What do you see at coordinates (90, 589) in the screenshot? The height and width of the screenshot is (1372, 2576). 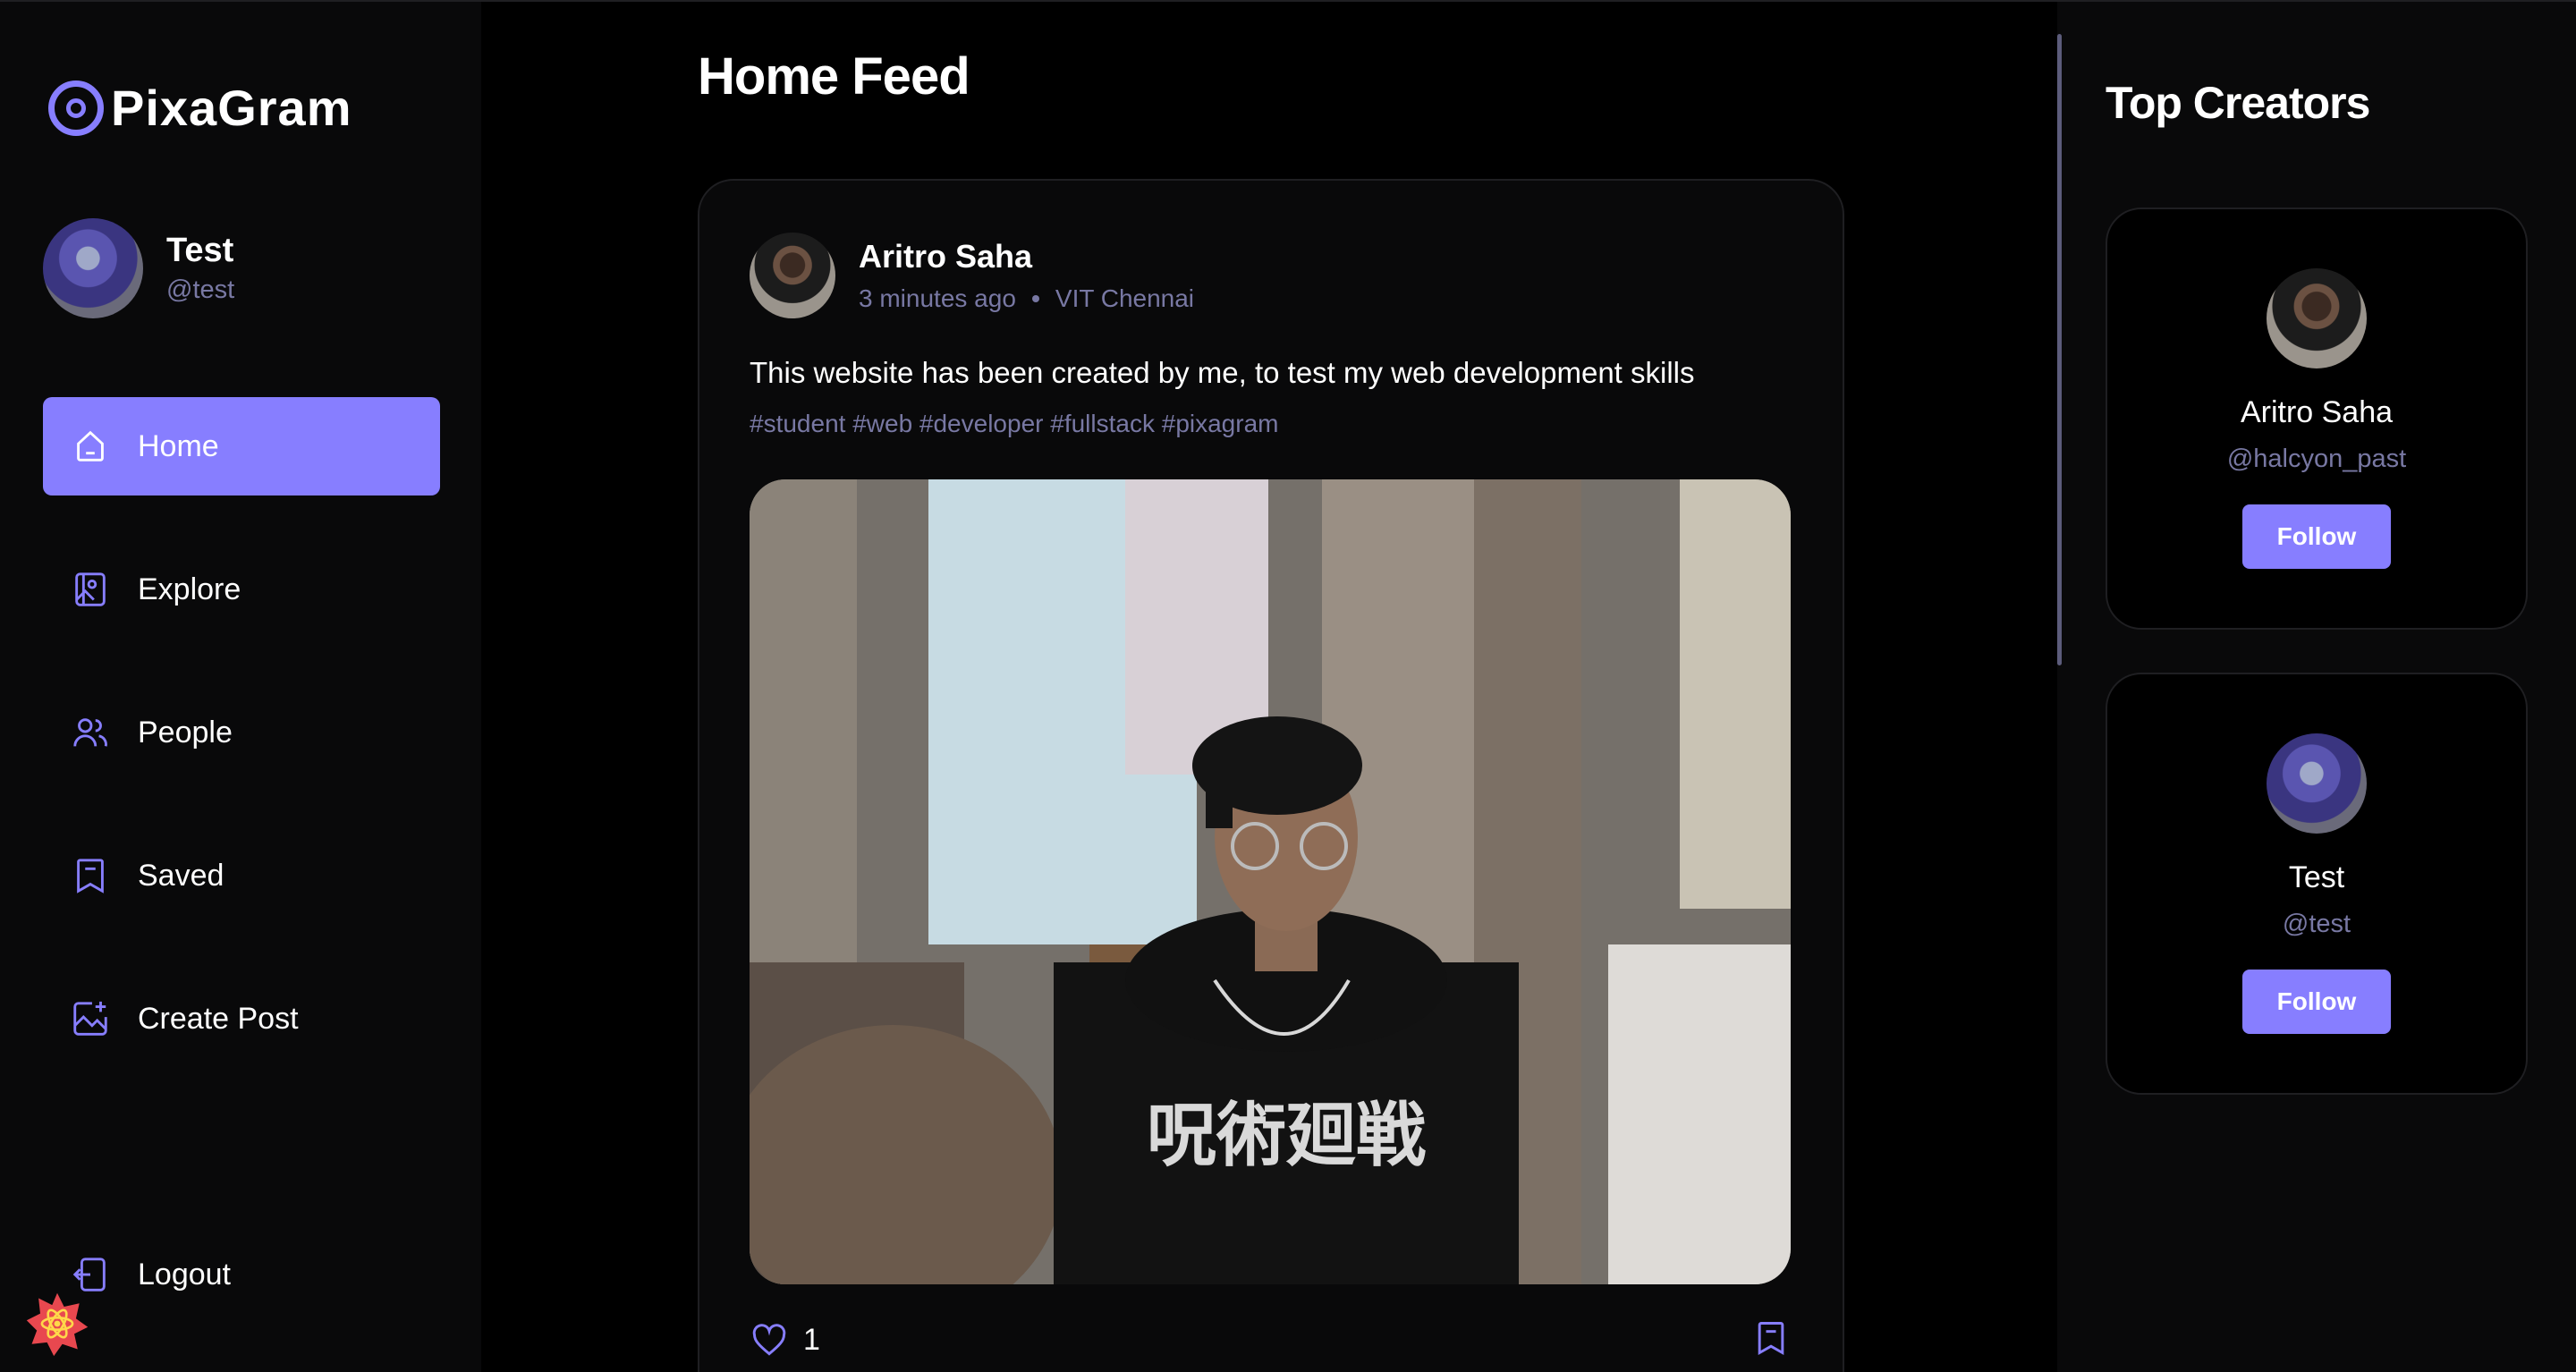 I see `gallery-icon` at bounding box center [90, 589].